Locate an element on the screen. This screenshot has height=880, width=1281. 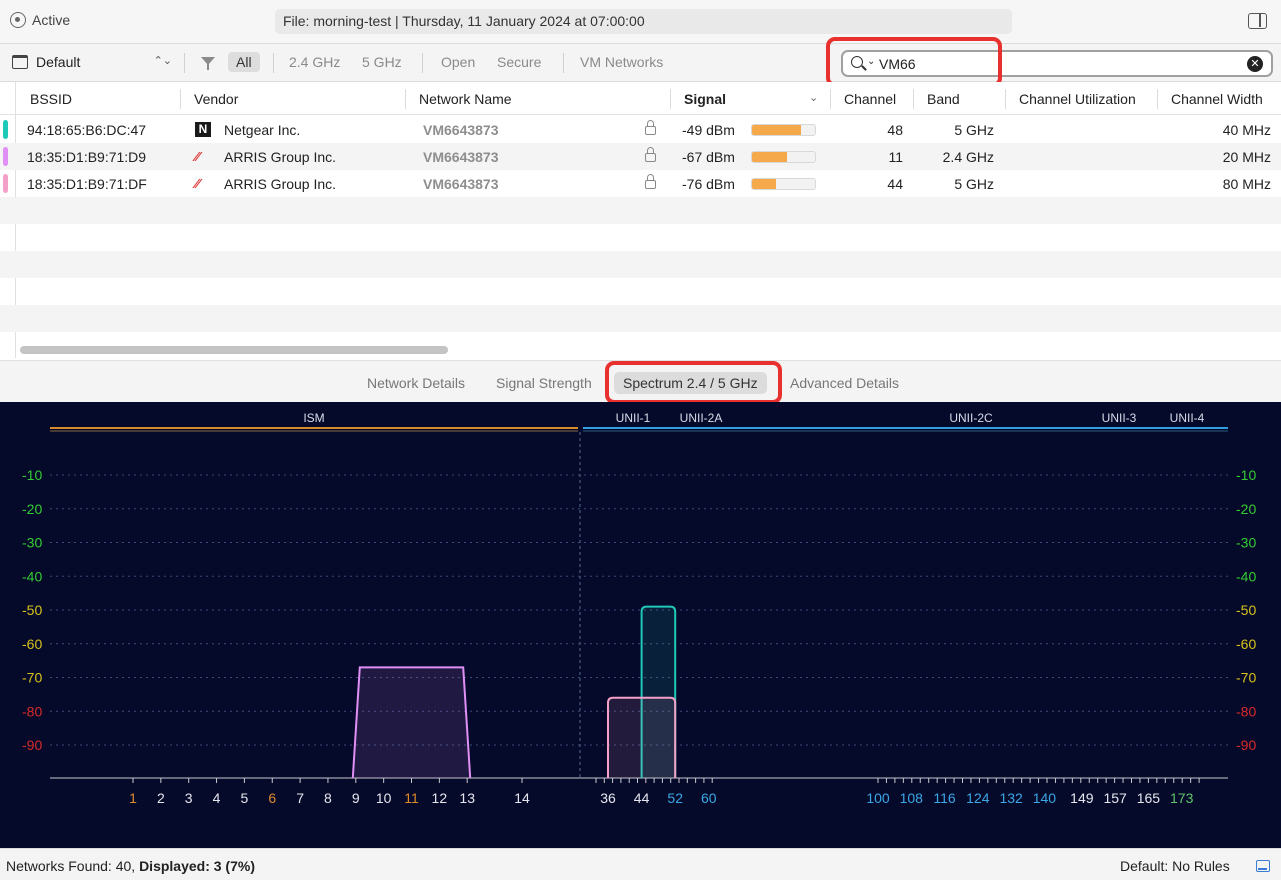
column-band: Band is located at coordinates (943, 99).